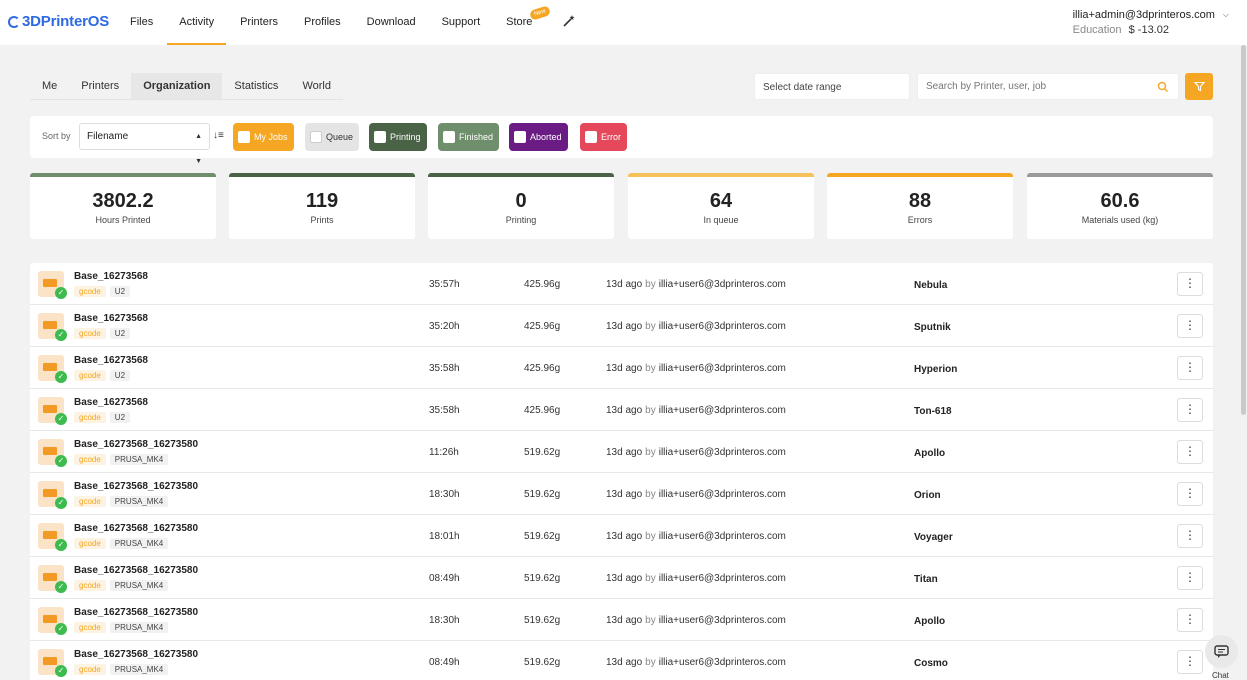  What do you see at coordinates (1199, 86) in the screenshot?
I see `filter-button` at bounding box center [1199, 86].